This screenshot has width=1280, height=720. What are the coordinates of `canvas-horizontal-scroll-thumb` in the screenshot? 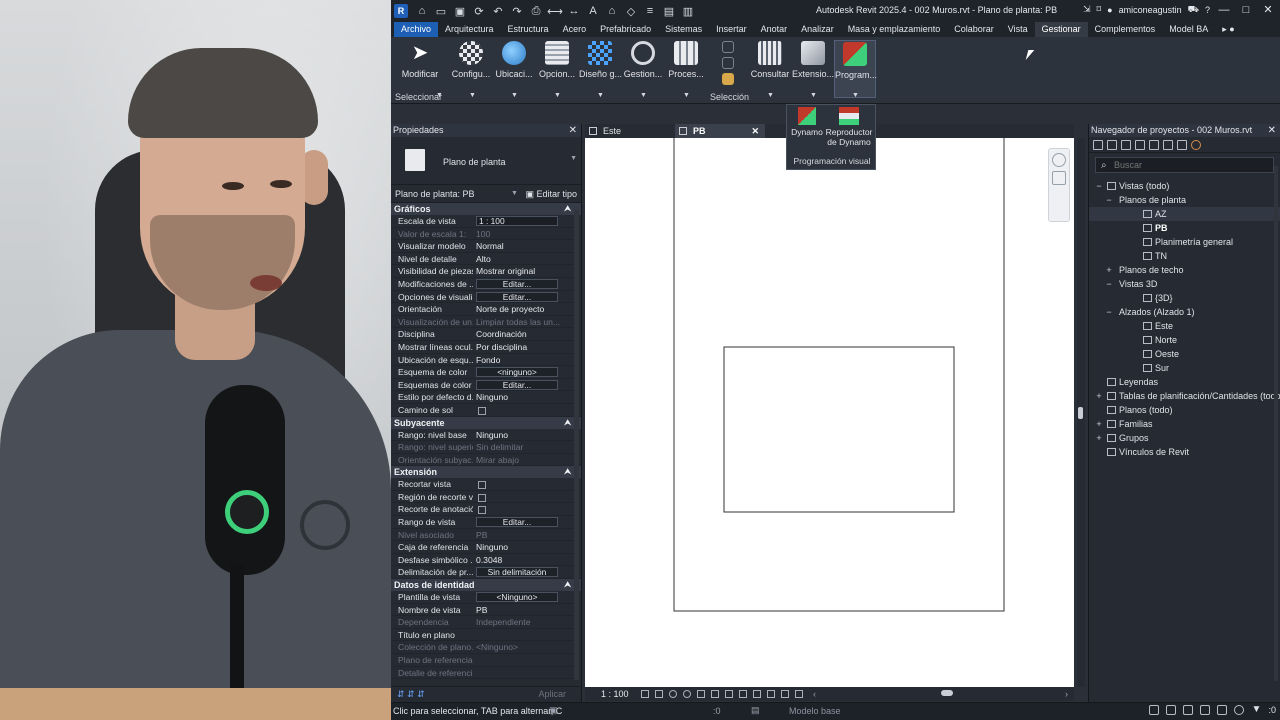 It's located at (947, 693).